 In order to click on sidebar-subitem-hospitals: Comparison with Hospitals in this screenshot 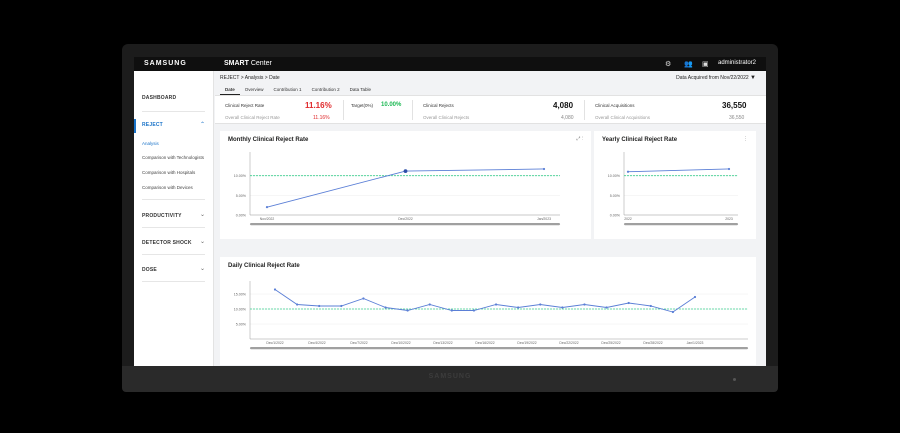, I will do `click(168, 172)`.